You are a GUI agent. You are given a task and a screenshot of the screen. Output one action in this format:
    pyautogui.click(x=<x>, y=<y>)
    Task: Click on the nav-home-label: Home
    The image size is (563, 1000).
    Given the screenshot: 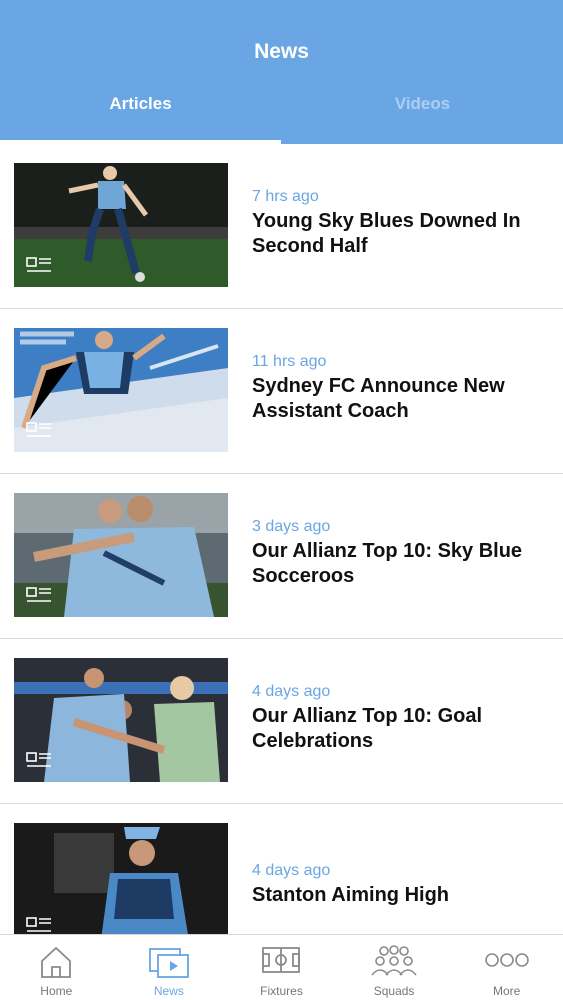 What is the action you would take?
    pyautogui.click(x=56, y=991)
    